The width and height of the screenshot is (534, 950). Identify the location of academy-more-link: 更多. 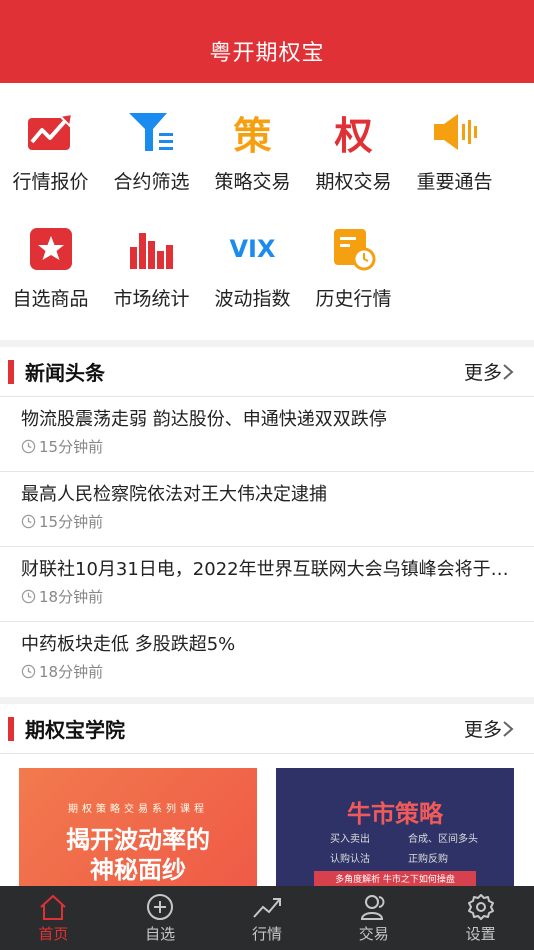
(489, 728).